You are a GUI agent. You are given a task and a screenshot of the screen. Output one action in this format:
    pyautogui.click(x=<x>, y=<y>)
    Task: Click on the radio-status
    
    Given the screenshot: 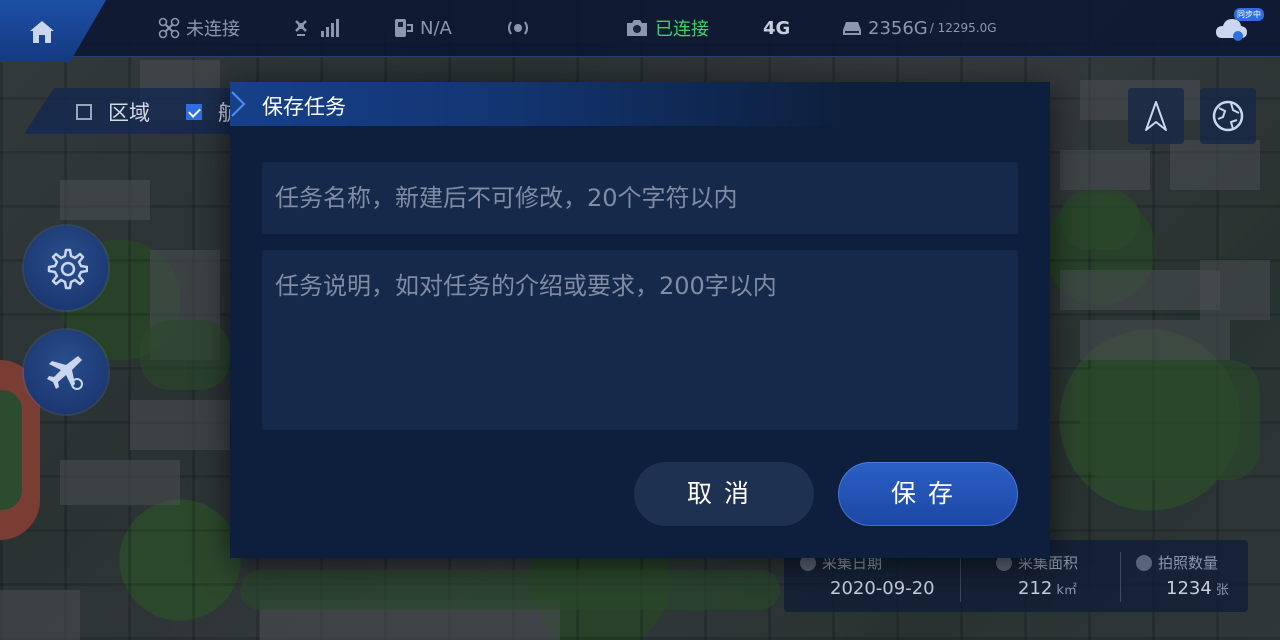 What is the action you would take?
    pyautogui.click(x=521, y=28)
    